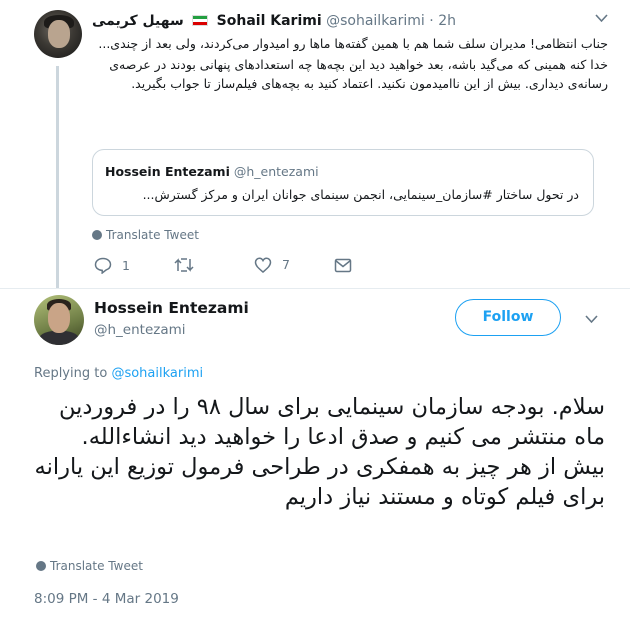 This screenshot has height=618, width=630. What do you see at coordinates (263, 265) in the screenshot?
I see `like-icon` at bounding box center [263, 265].